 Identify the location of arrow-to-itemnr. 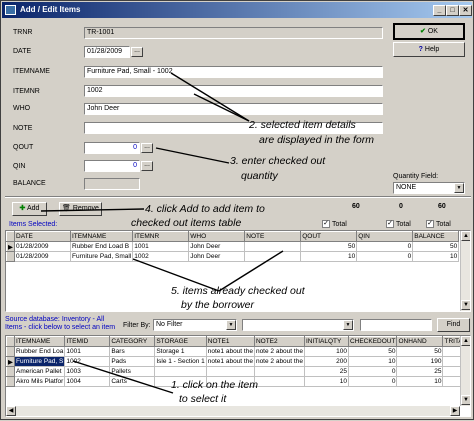
(221, 107).